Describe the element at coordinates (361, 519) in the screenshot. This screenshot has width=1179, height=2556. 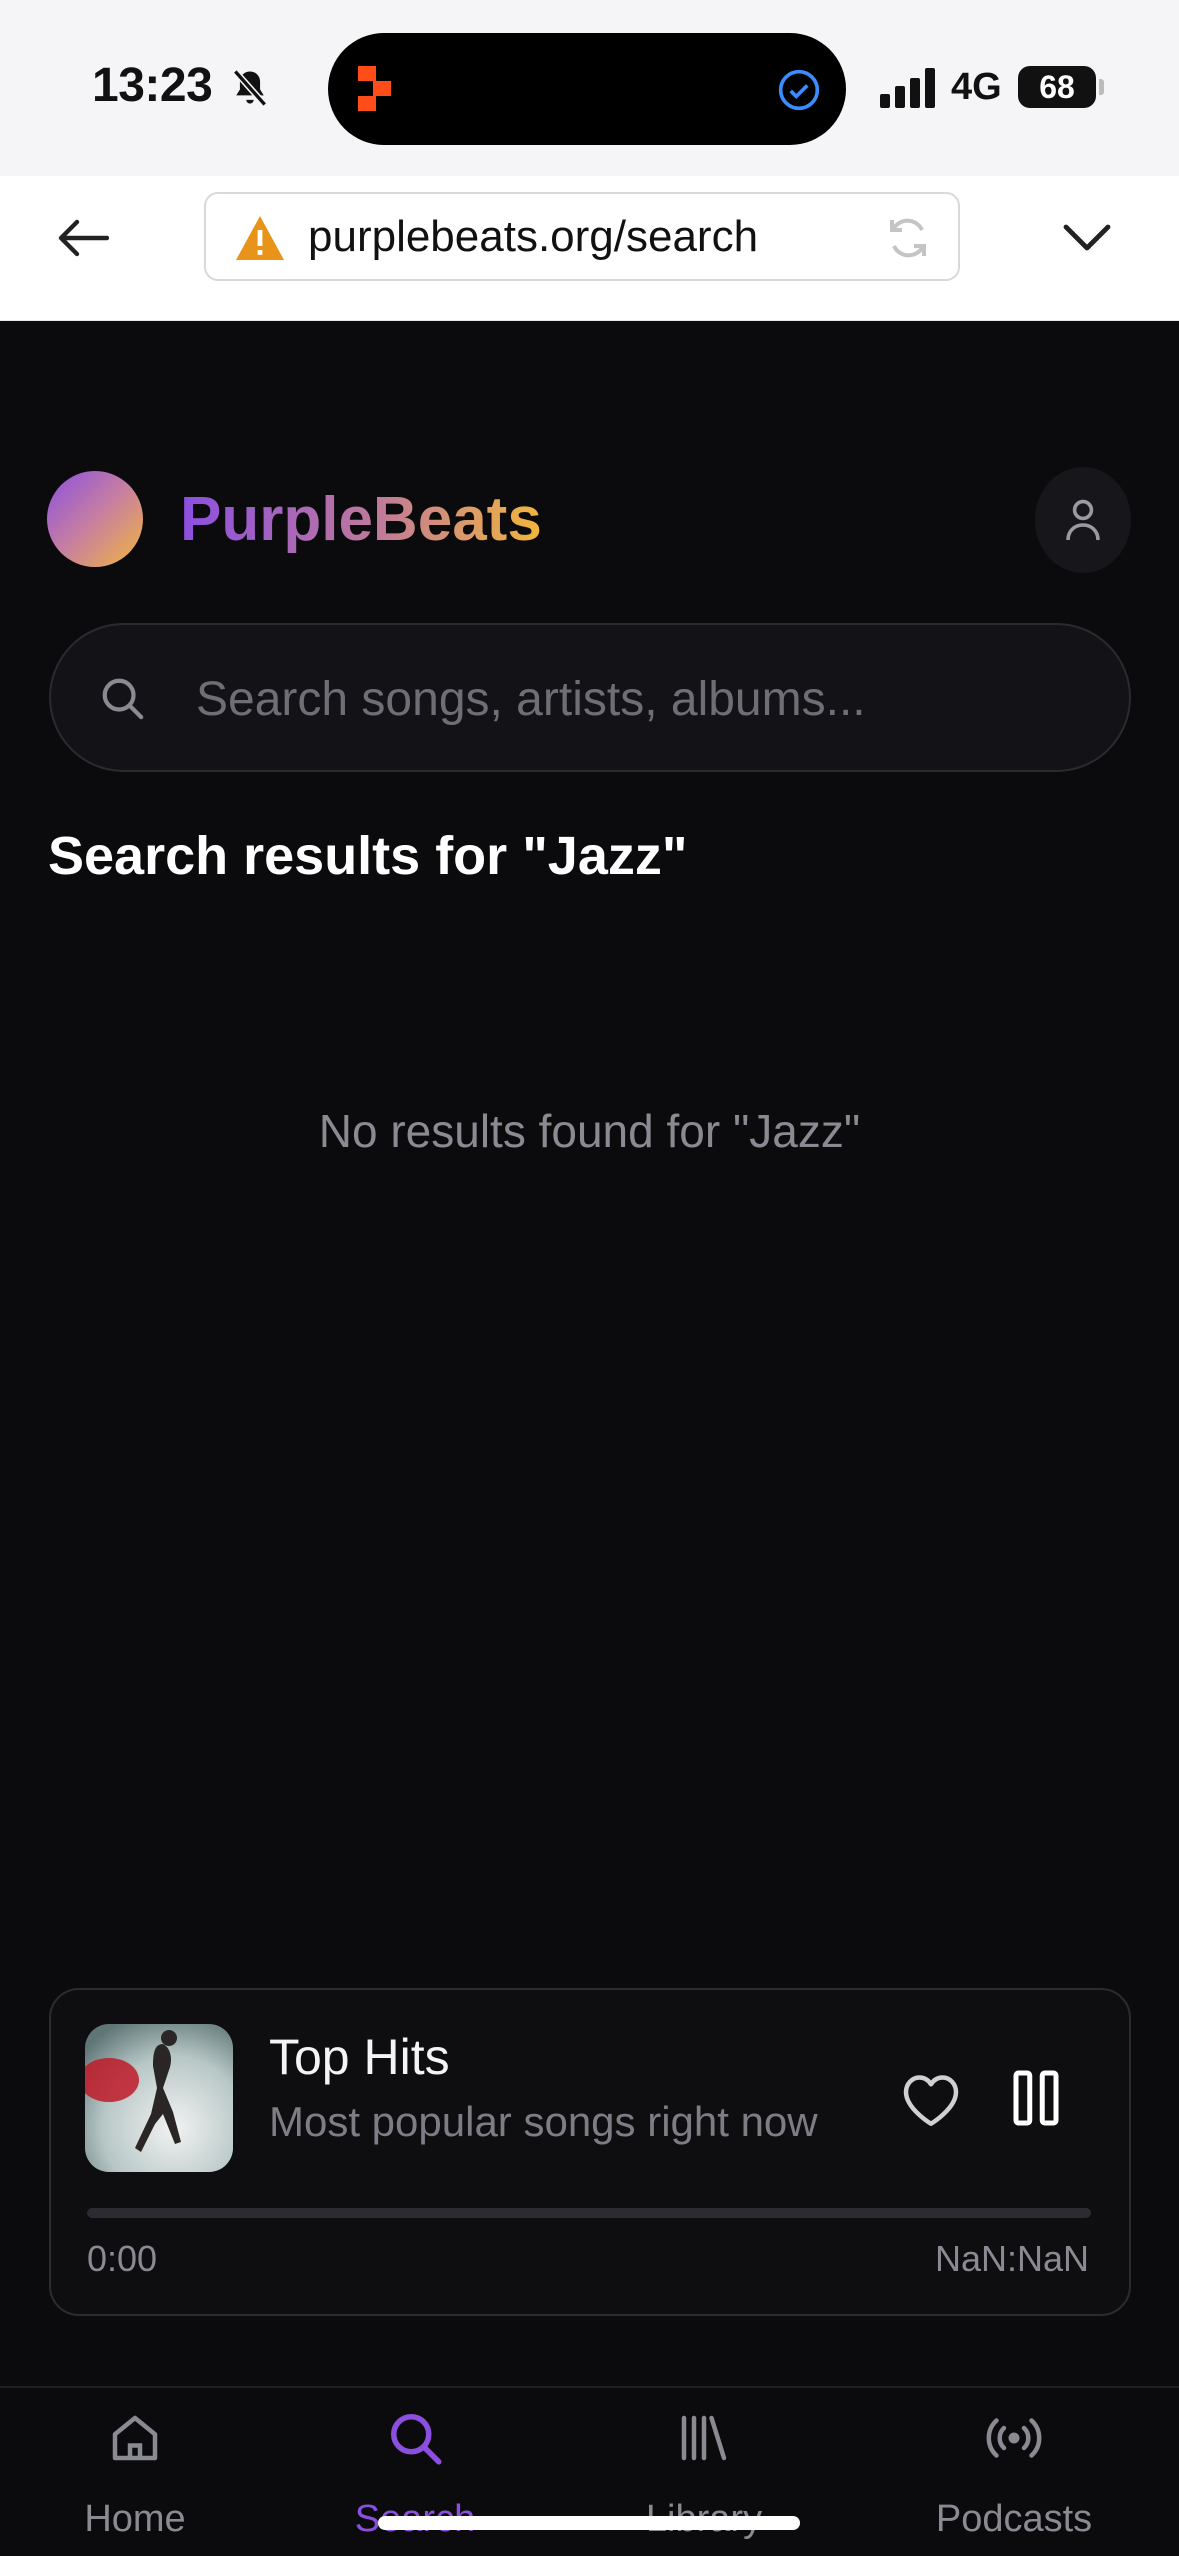
I see `brand-name: PurpleBeats` at that location.